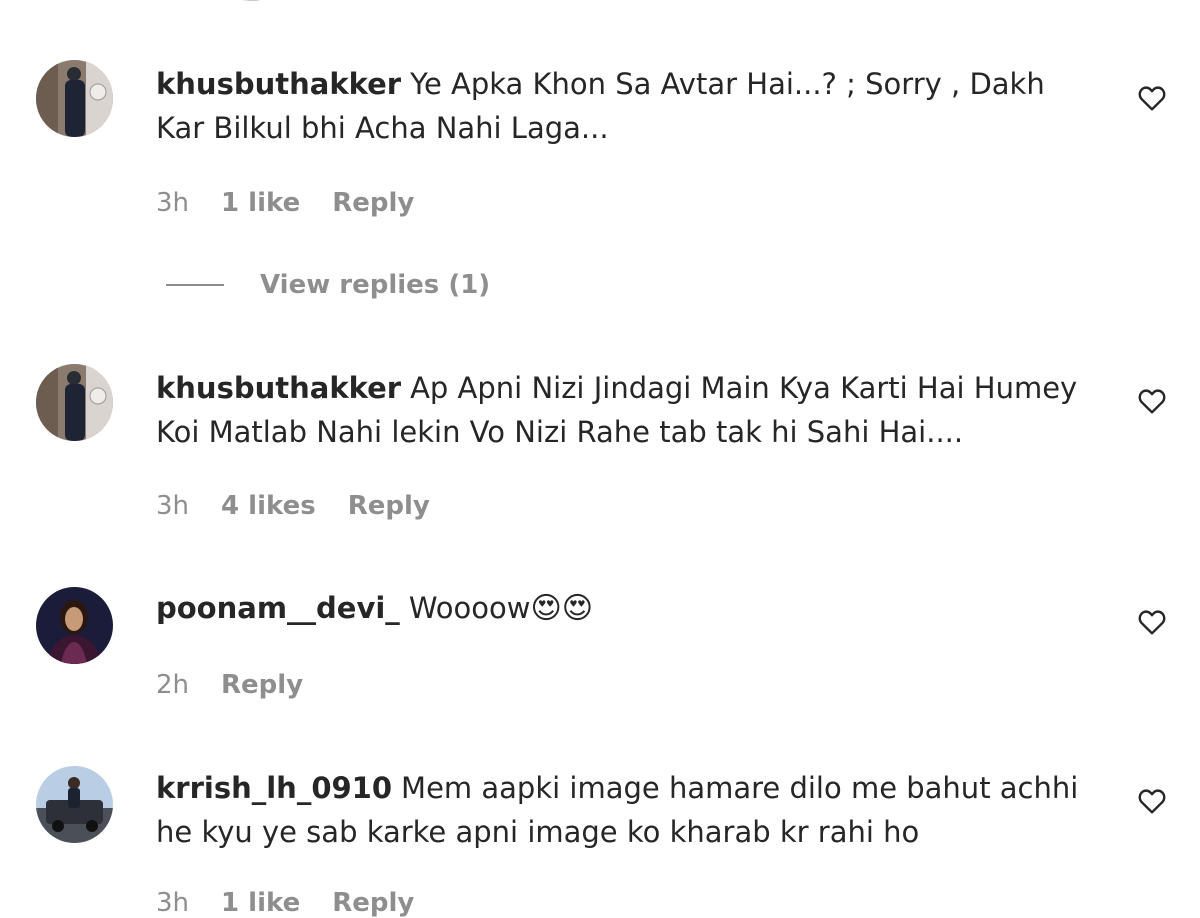 The width and height of the screenshot is (1200, 918). What do you see at coordinates (252, 0) in the screenshot?
I see `cutoff-top-text` at bounding box center [252, 0].